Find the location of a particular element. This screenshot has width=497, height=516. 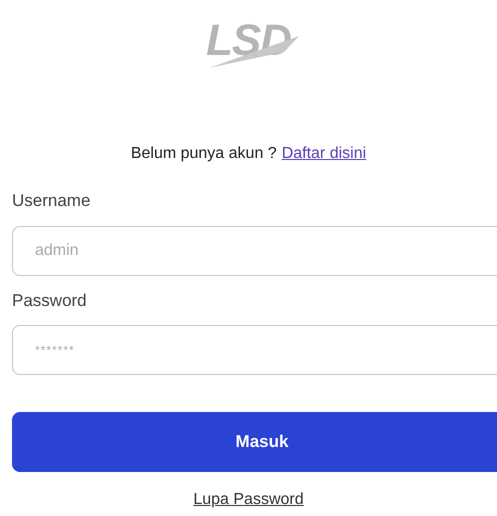

forgot-password-link: Lupa Password is located at coordinates (248, 500).